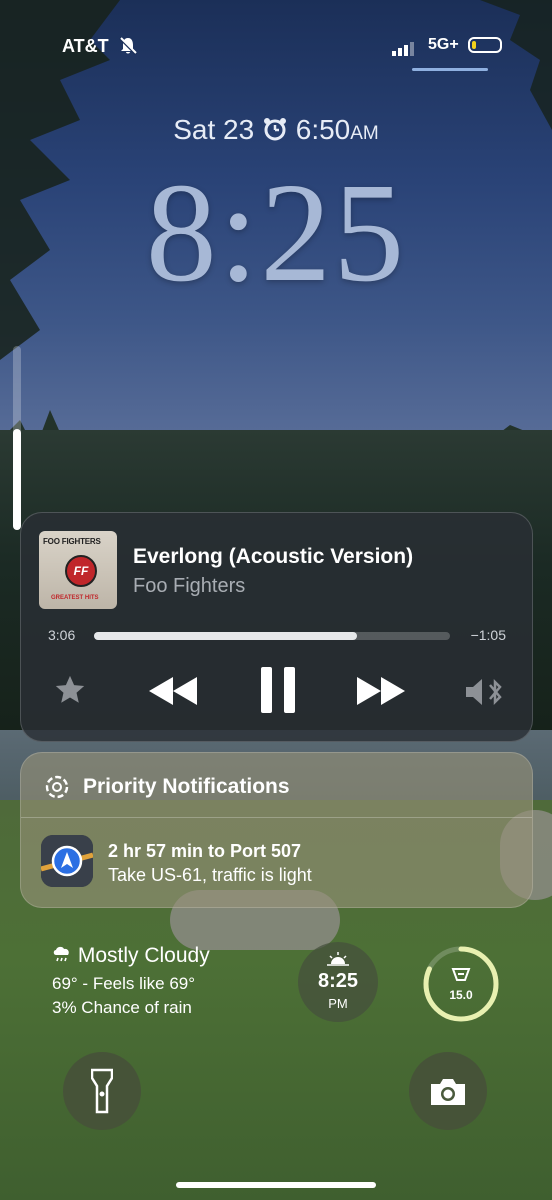 This screenshot has height=1200, width=552. Describe the element at coordinates (57, 789) in the screenshot. I see `priority-sparkle-icon` at that location.